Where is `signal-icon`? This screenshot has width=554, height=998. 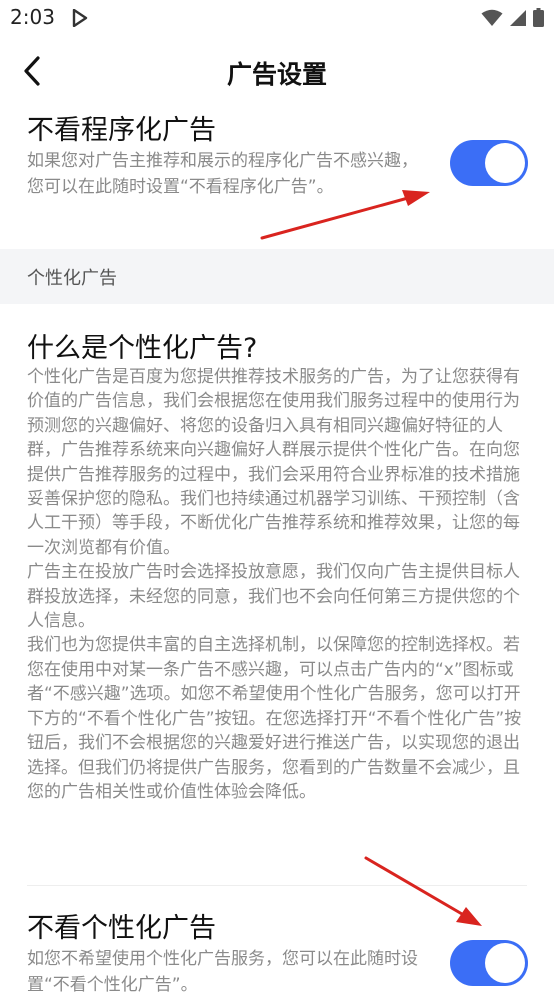 signal-icon is located at coordinates (518, 20).